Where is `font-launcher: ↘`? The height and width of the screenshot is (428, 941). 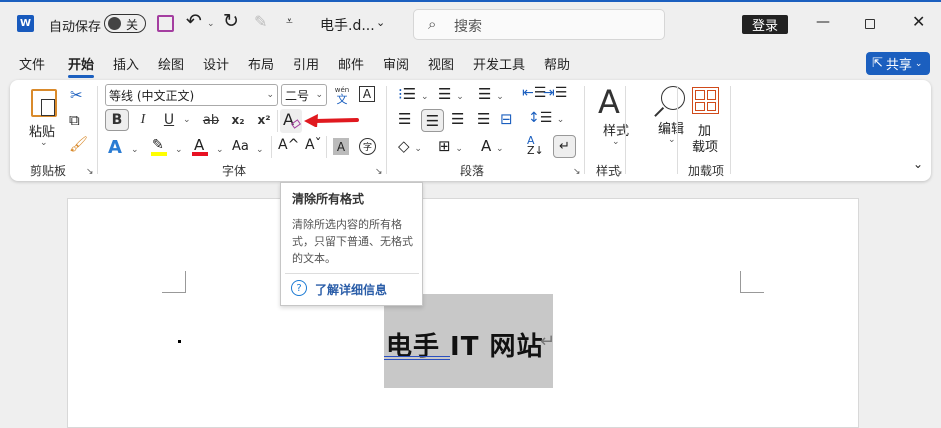 font-launcher: ↘ is located at coordinates (379, 172).